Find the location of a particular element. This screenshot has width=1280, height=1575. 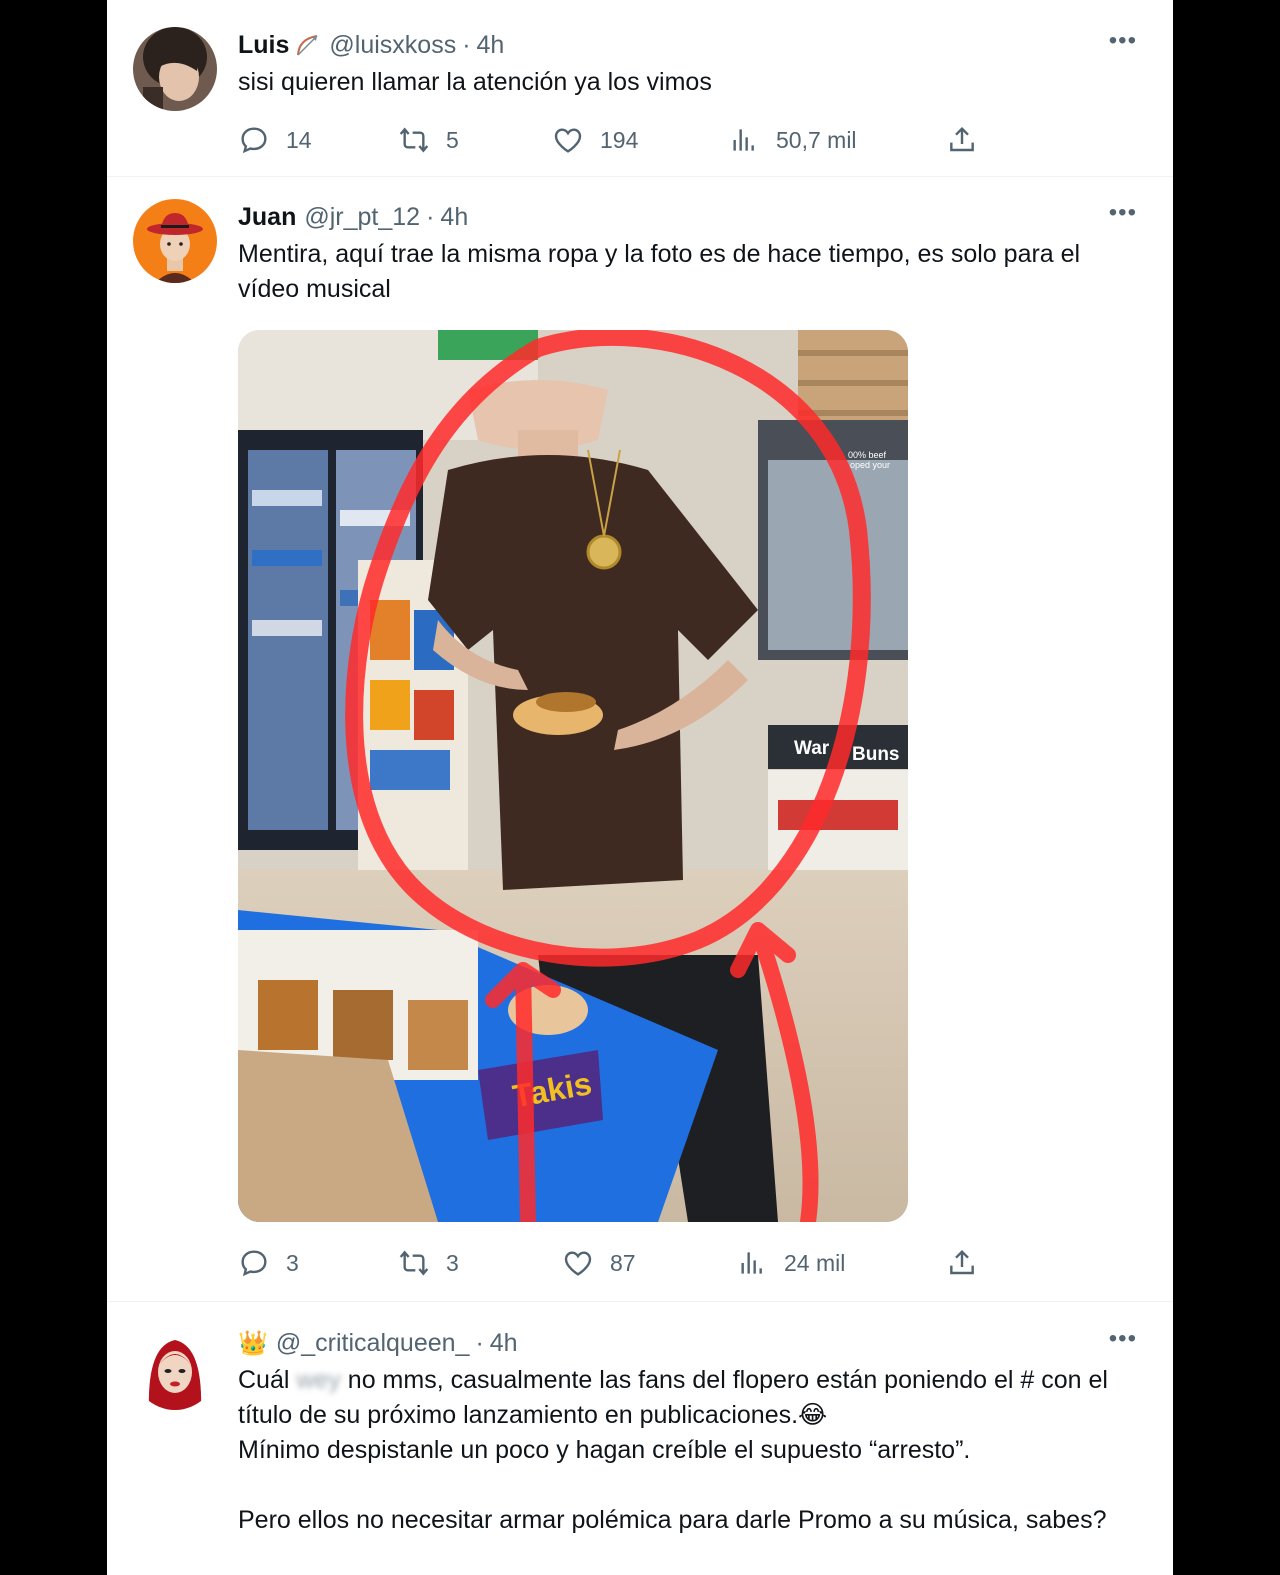

like-button: 194 is located at coordinates (595, 140).